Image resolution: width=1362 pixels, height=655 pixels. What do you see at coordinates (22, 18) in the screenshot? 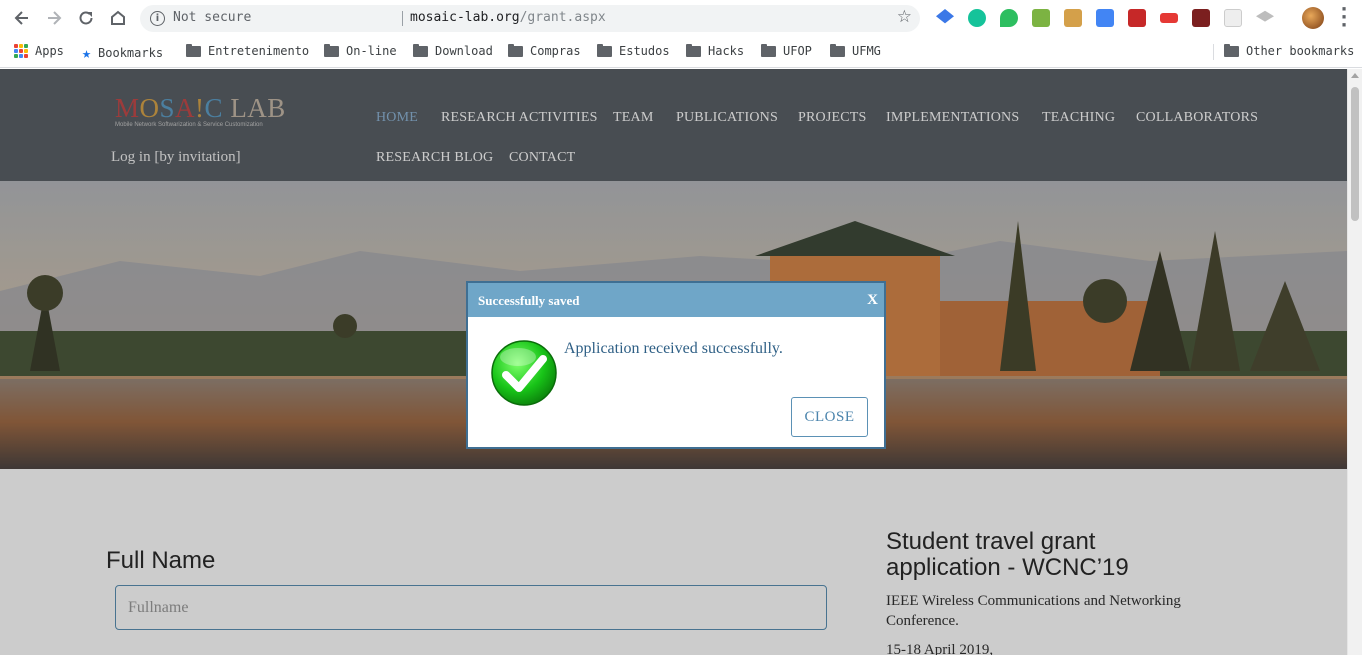
I see `back-icon` at bounding box center [22, 18].